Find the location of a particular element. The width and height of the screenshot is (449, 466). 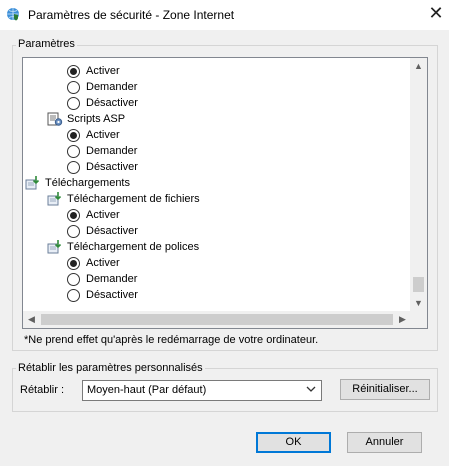

tree-node-label: Téléchargements is located at coordinates (87, 183).